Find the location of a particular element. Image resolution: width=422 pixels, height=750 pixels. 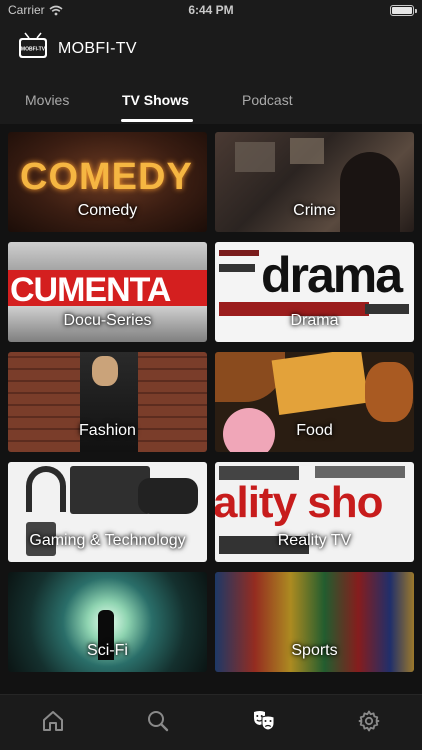

category-label-docu-series: Docu-Series is located at coordinates (107, 320).